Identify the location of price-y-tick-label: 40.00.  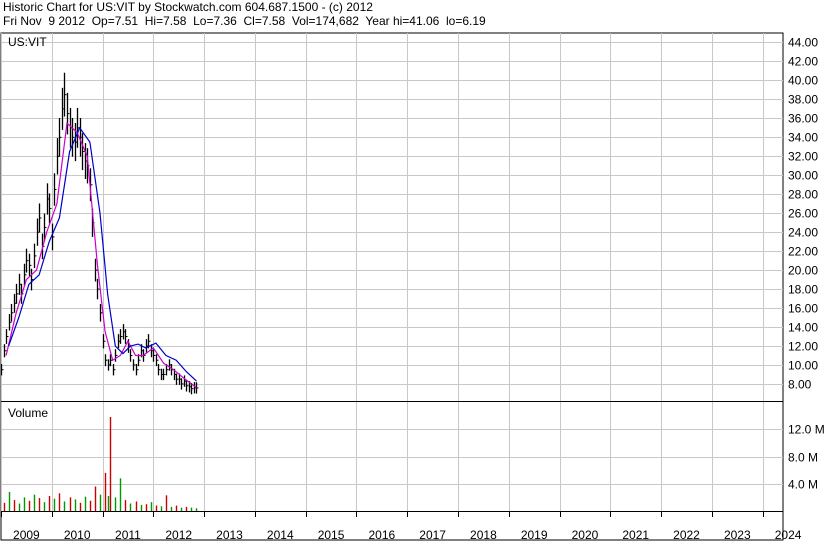
(803, 81).